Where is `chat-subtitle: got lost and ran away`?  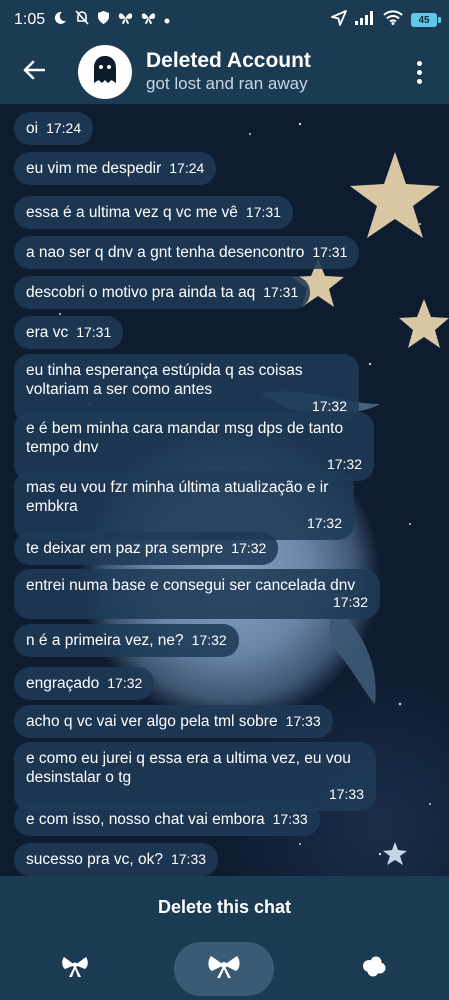
chat-subtitle: got lost and ran away is located at coordinates (227, 83).